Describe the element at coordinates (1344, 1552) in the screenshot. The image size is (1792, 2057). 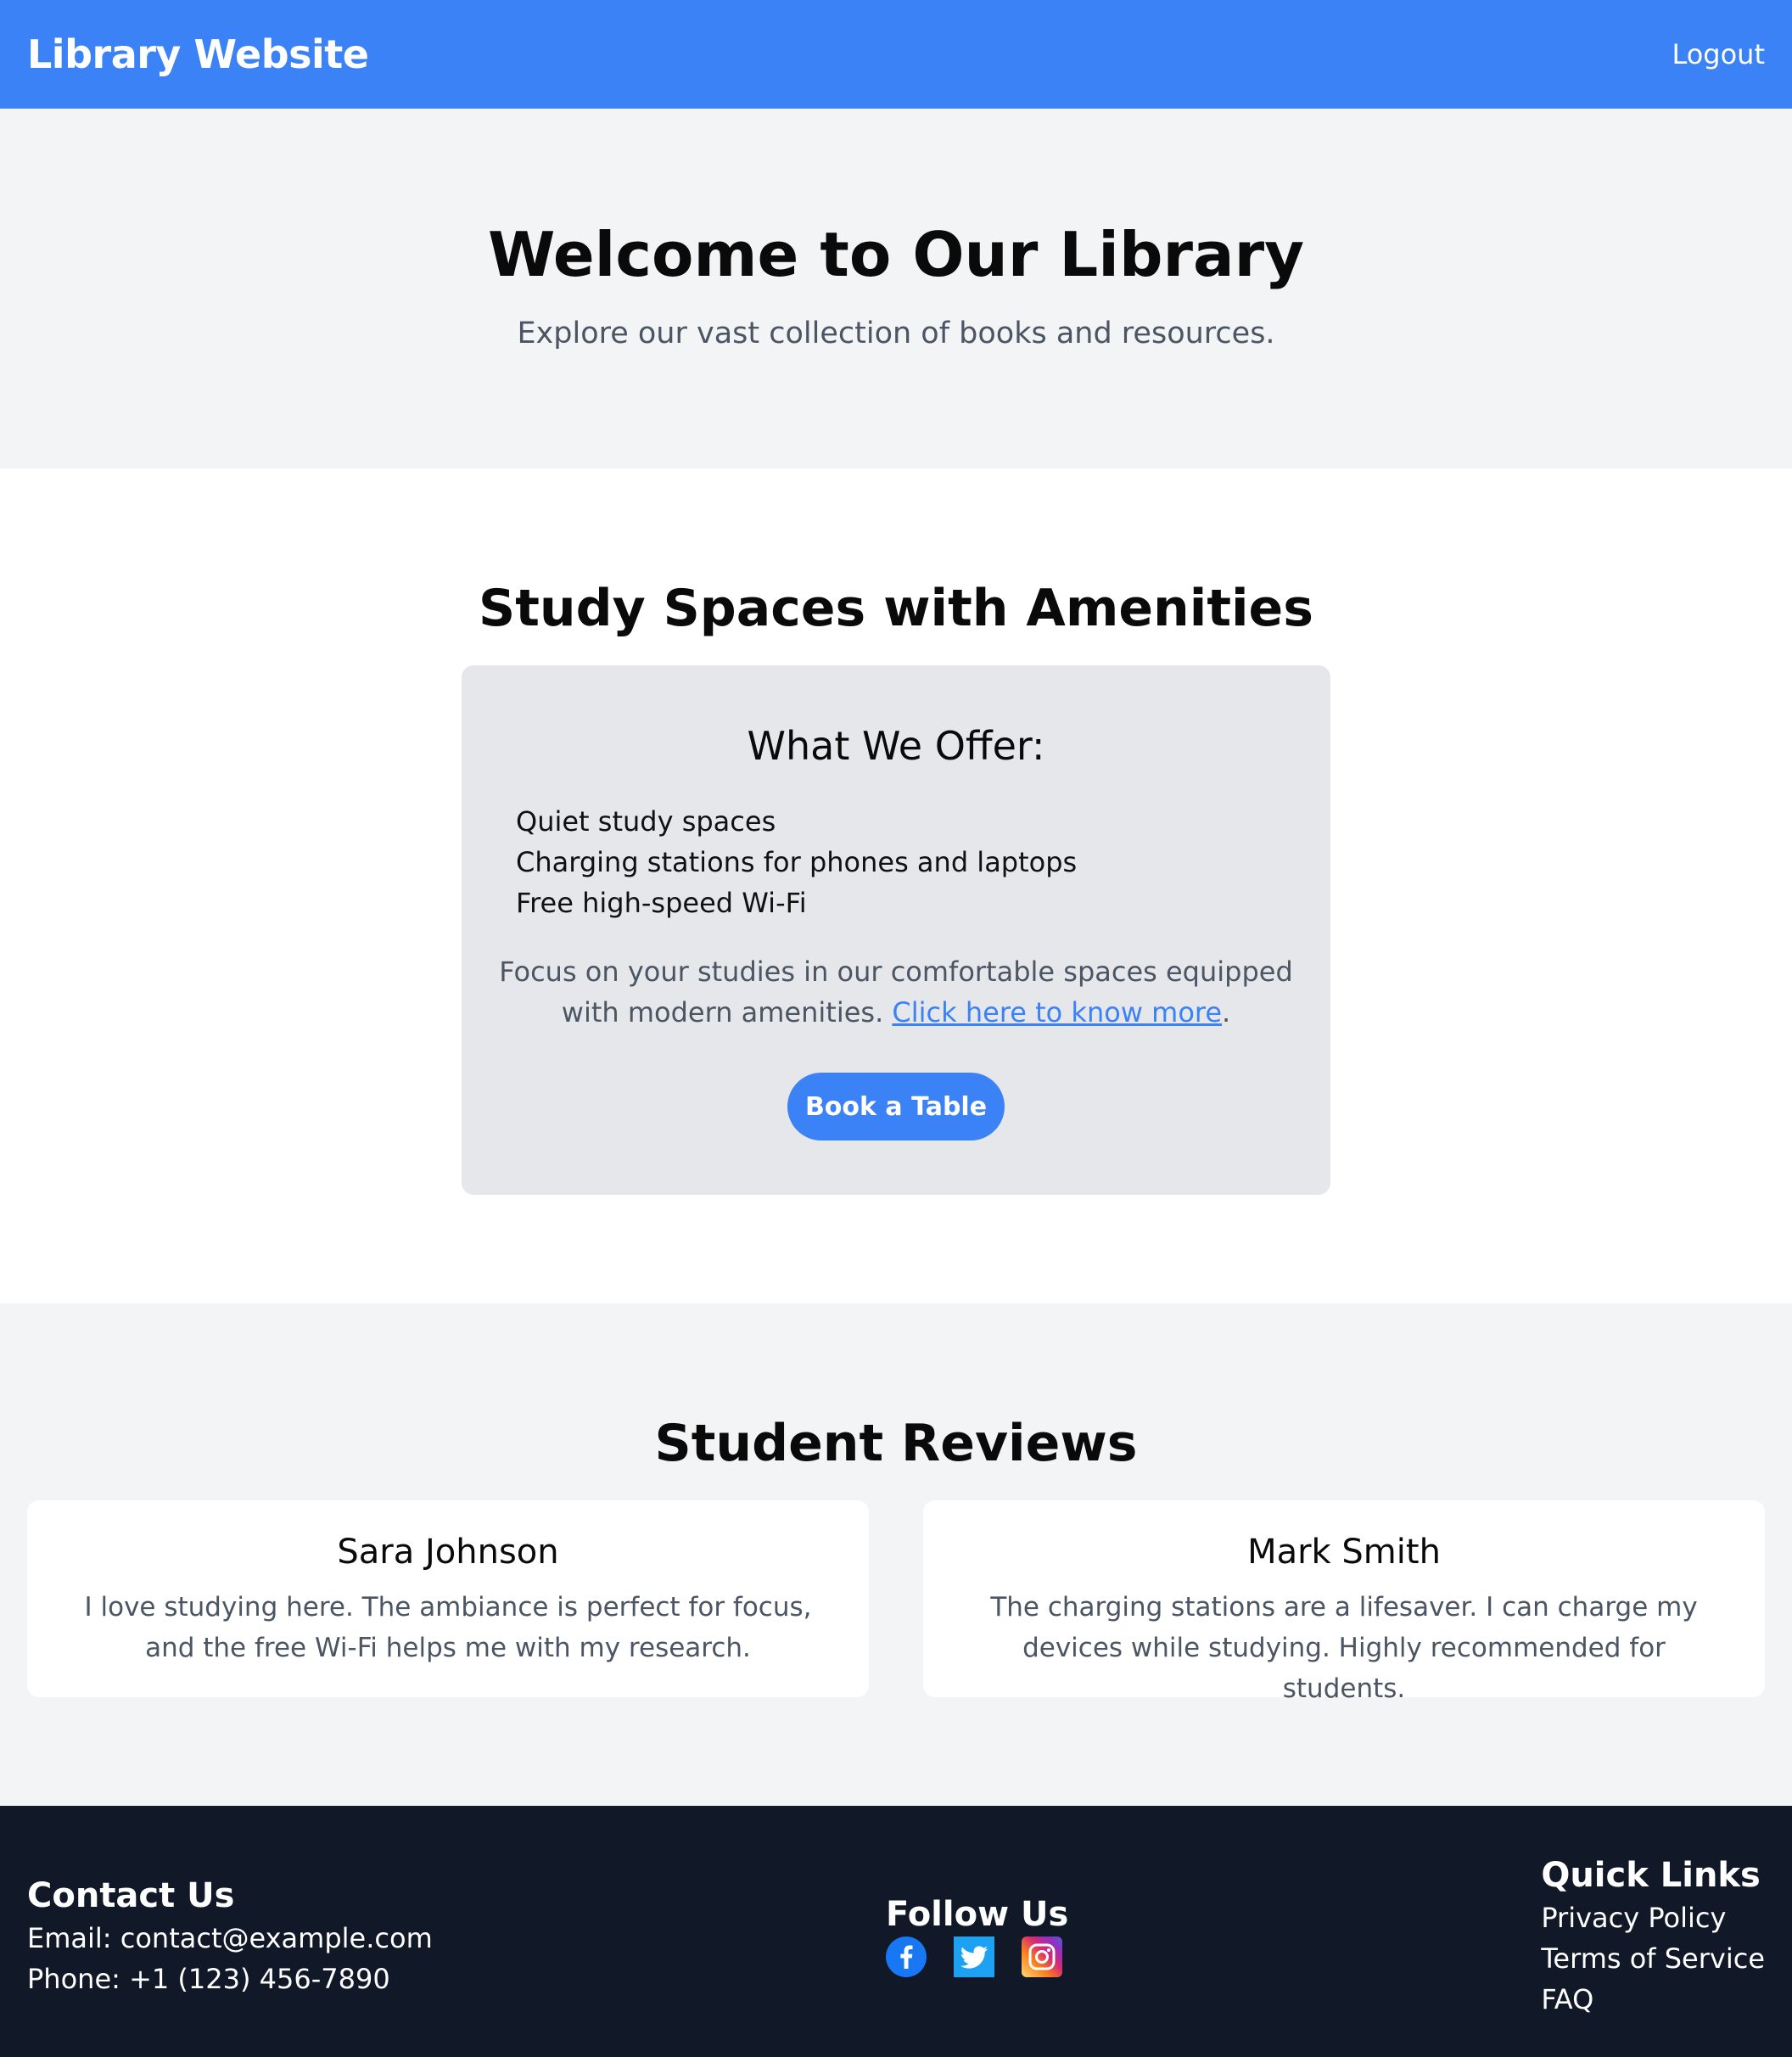
I see `reviewer-name: Mark Smith` at that location.